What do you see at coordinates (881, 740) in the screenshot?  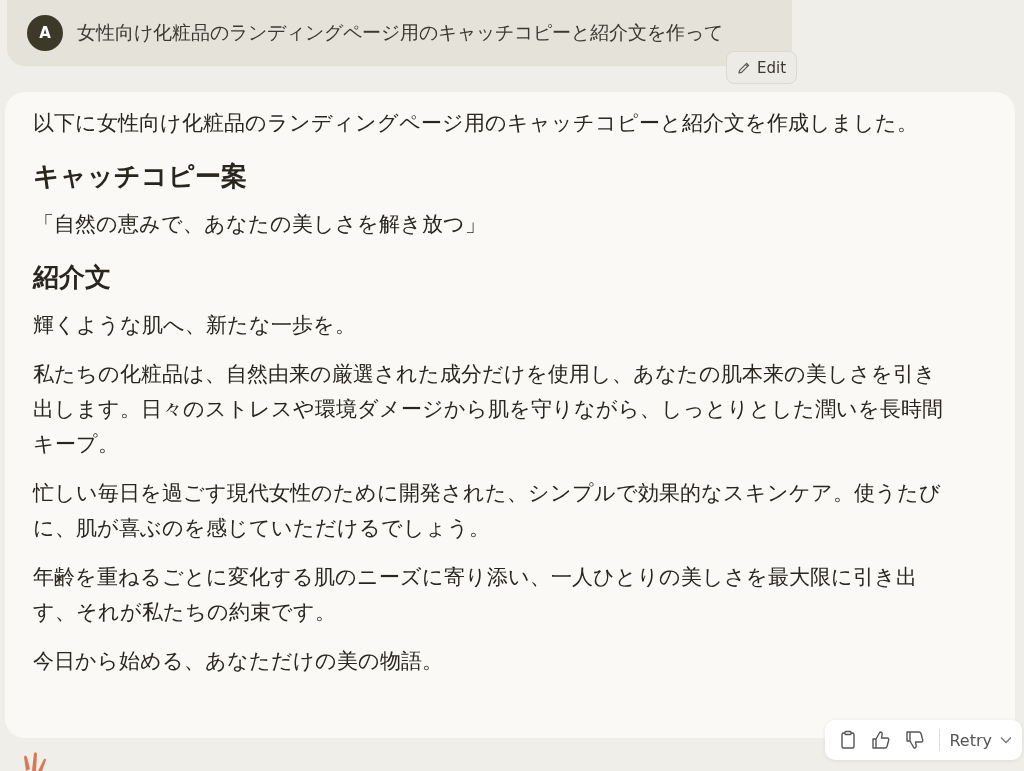 I see `thumbs-up-icon` at bounding box center [881, 740].